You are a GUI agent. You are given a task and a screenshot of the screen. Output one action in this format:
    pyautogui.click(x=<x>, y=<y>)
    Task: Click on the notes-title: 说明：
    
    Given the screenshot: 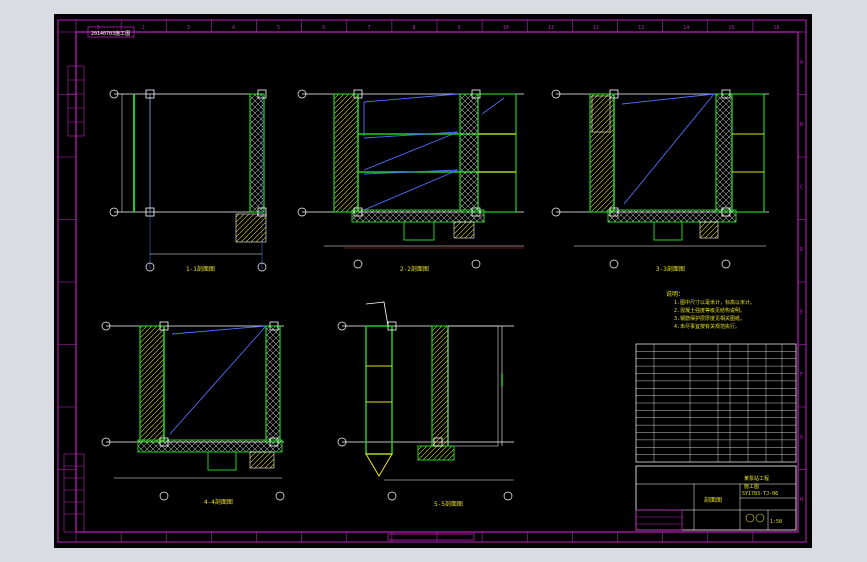 What is the action you would take?
    pyautogui.click(x=675, y=294)
    